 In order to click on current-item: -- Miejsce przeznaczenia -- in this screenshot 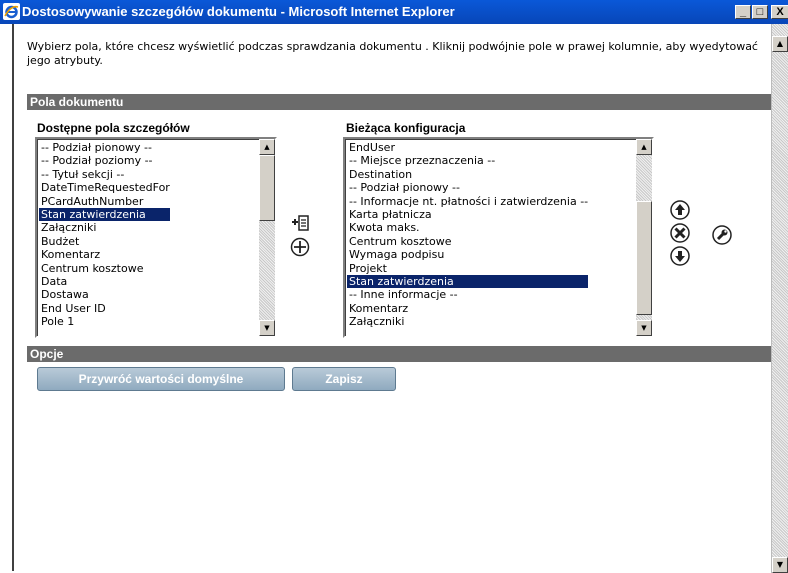, I will do `click(467, 160)`.